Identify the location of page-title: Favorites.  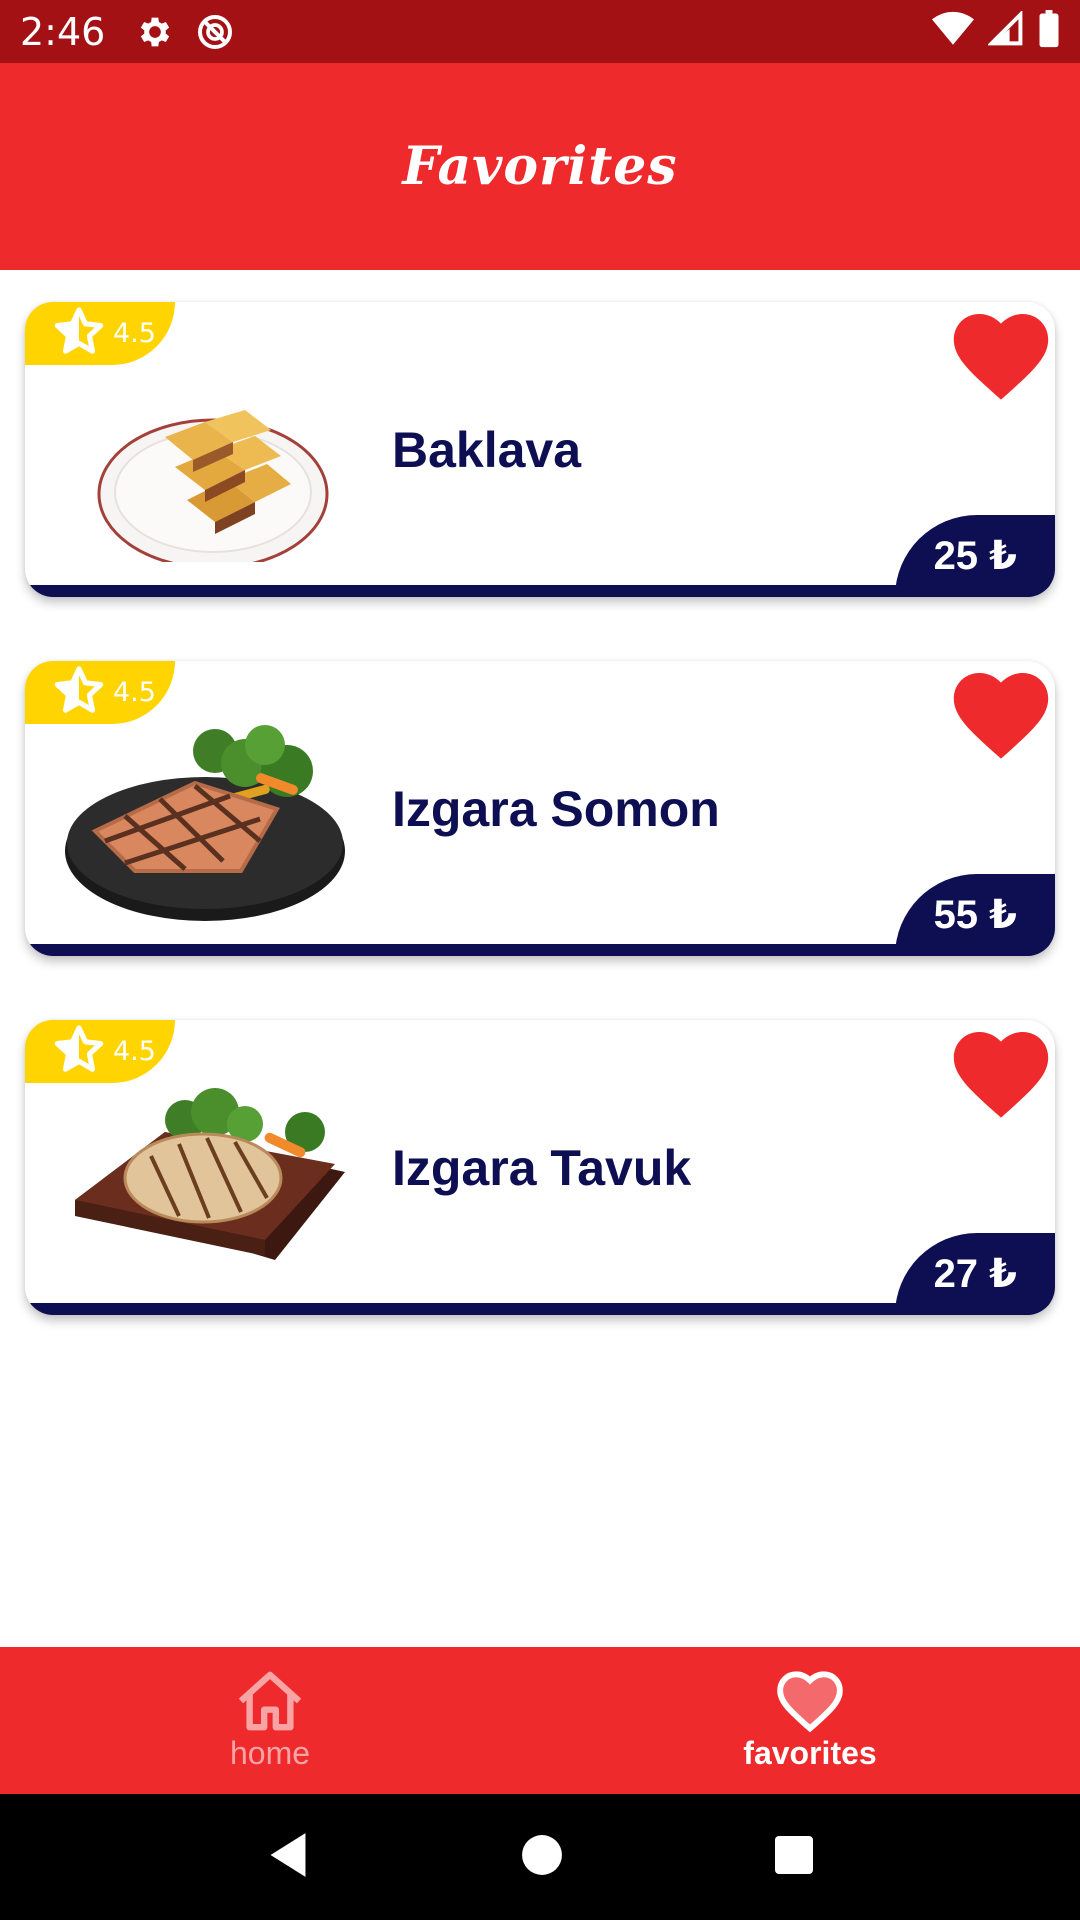
(540, 166).